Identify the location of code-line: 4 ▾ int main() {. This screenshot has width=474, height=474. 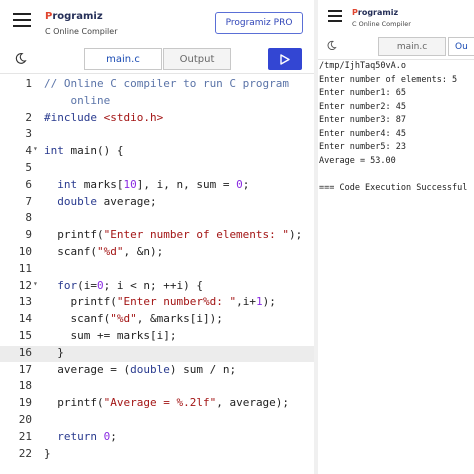
(157, 152).